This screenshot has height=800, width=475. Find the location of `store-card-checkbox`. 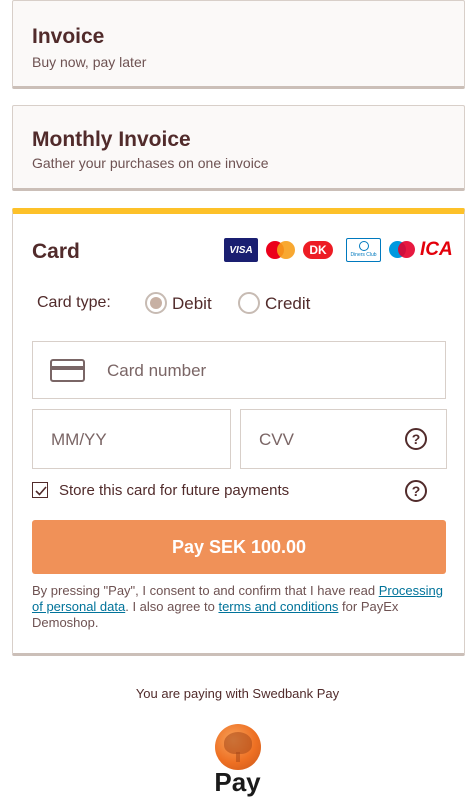

store-card-checkbox is located at coordinates (40, 490).